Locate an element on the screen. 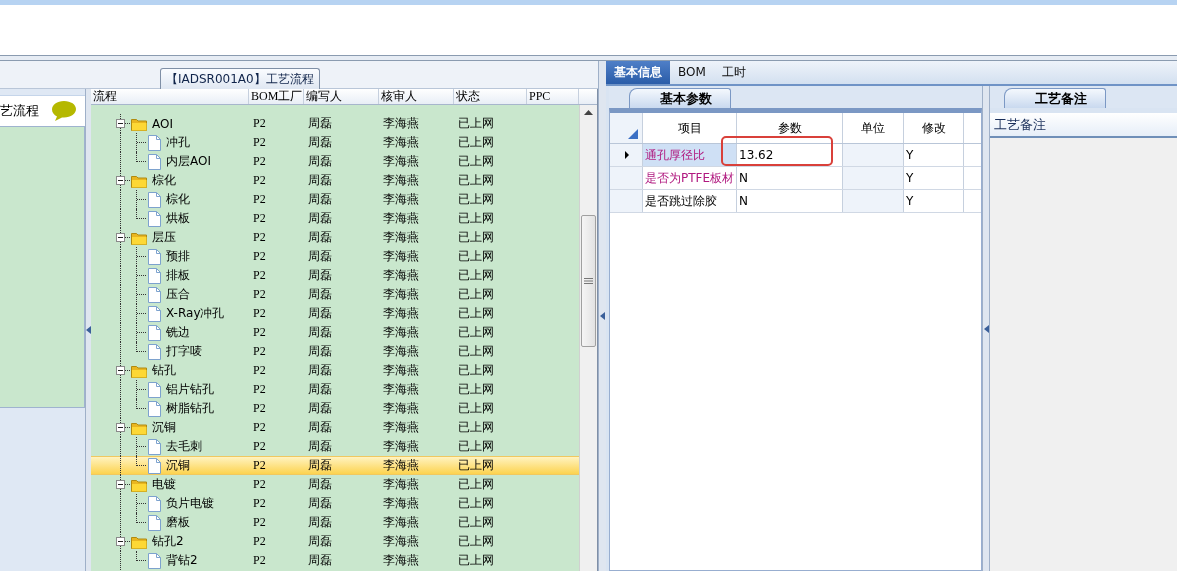 This screenshot has width=1177, height=571. column-header: 状态 is located at coordinates (490, 96).